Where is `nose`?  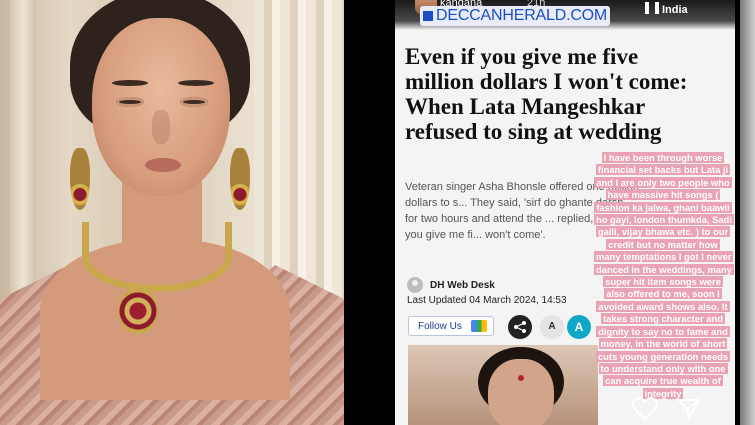
nose is located at coordinates (161, 127).